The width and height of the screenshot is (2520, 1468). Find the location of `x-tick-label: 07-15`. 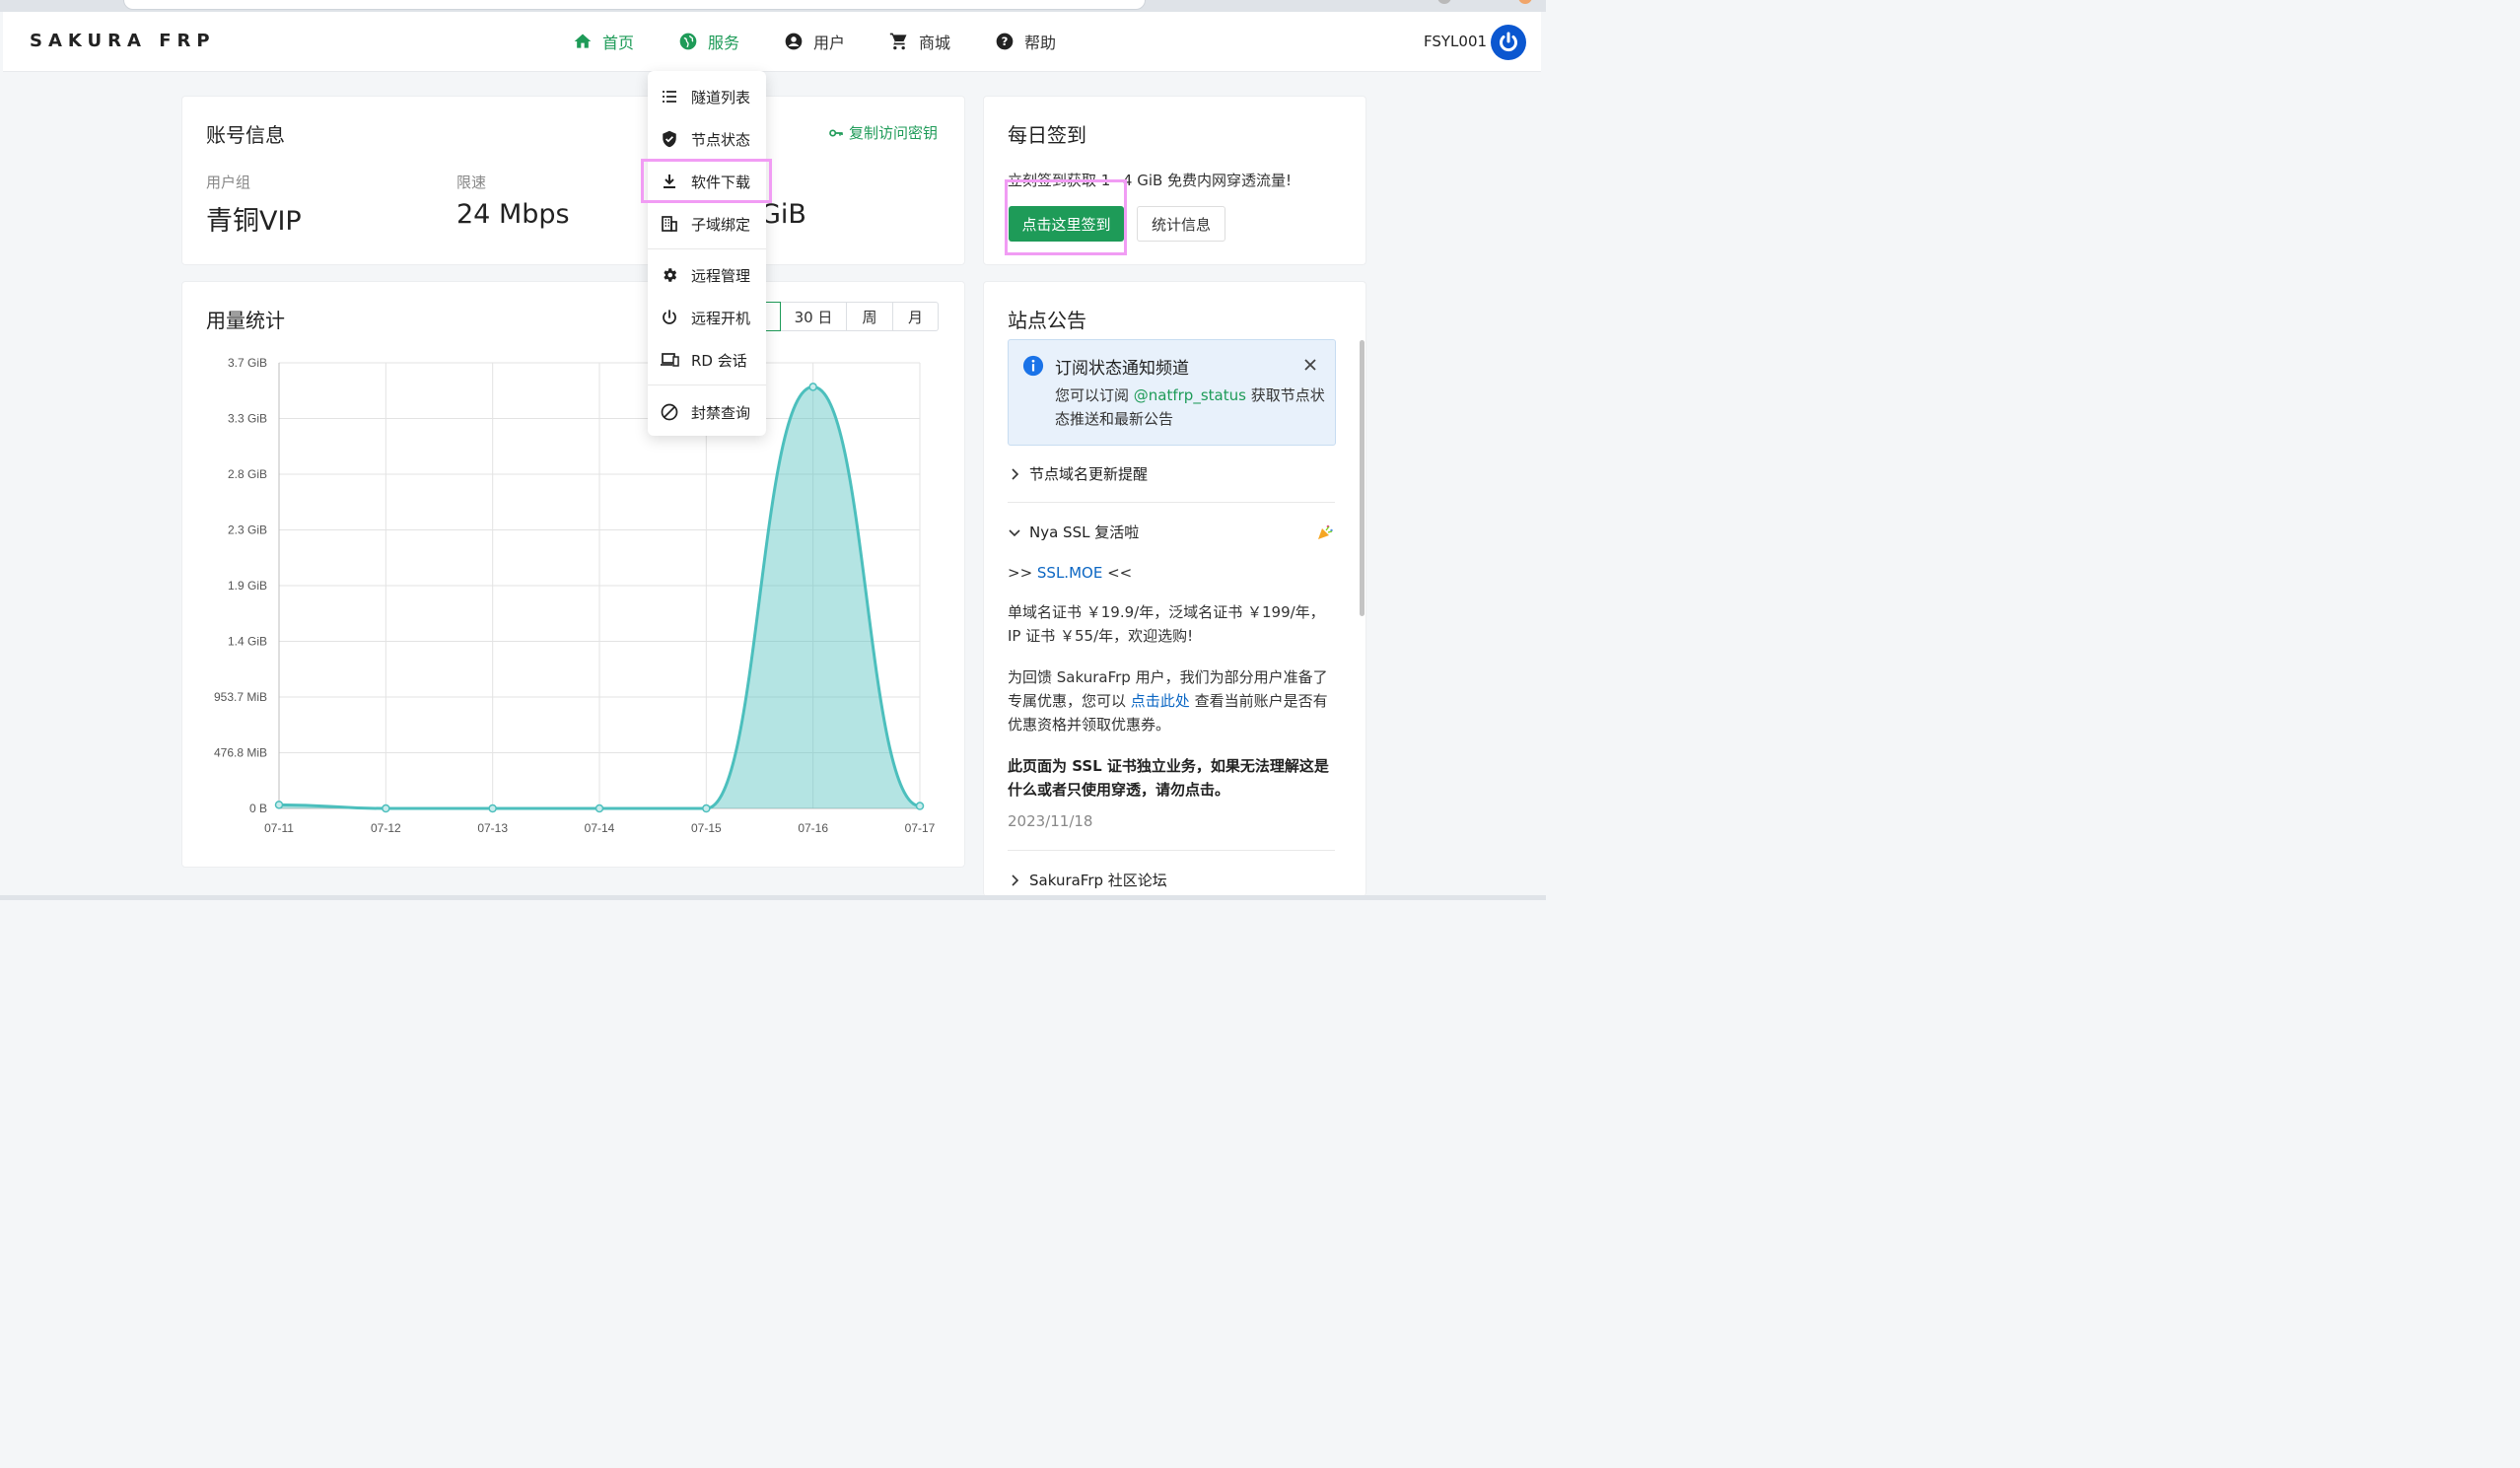

x-tick-label: 07-15 is located at coordinates (706, 828).